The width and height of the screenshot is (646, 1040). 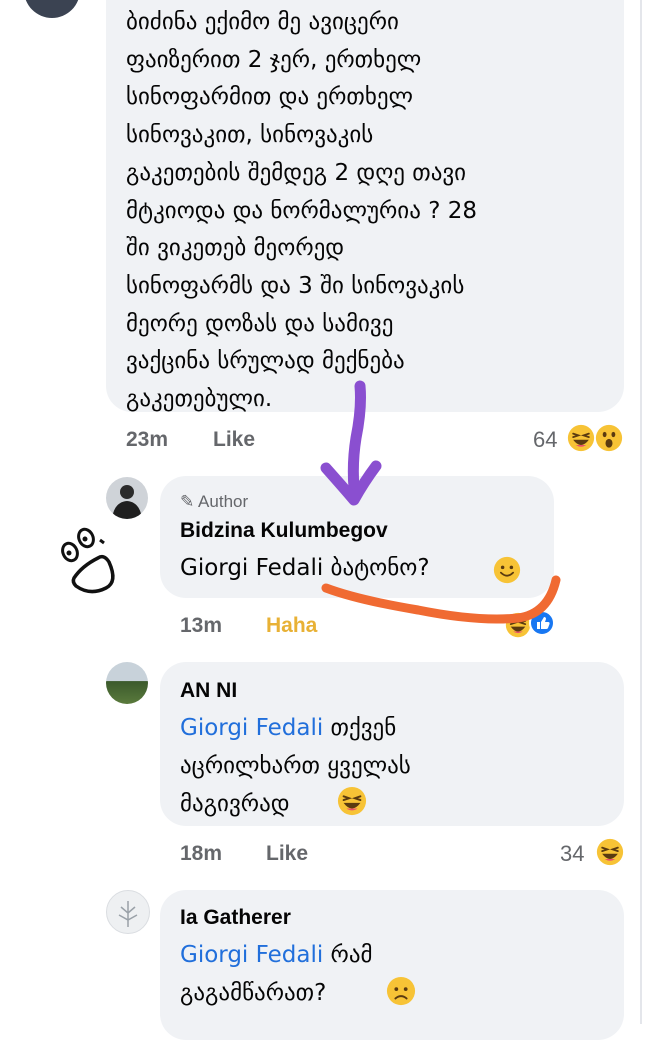 I want to click on tree-icon, so click(x=128, y=914).